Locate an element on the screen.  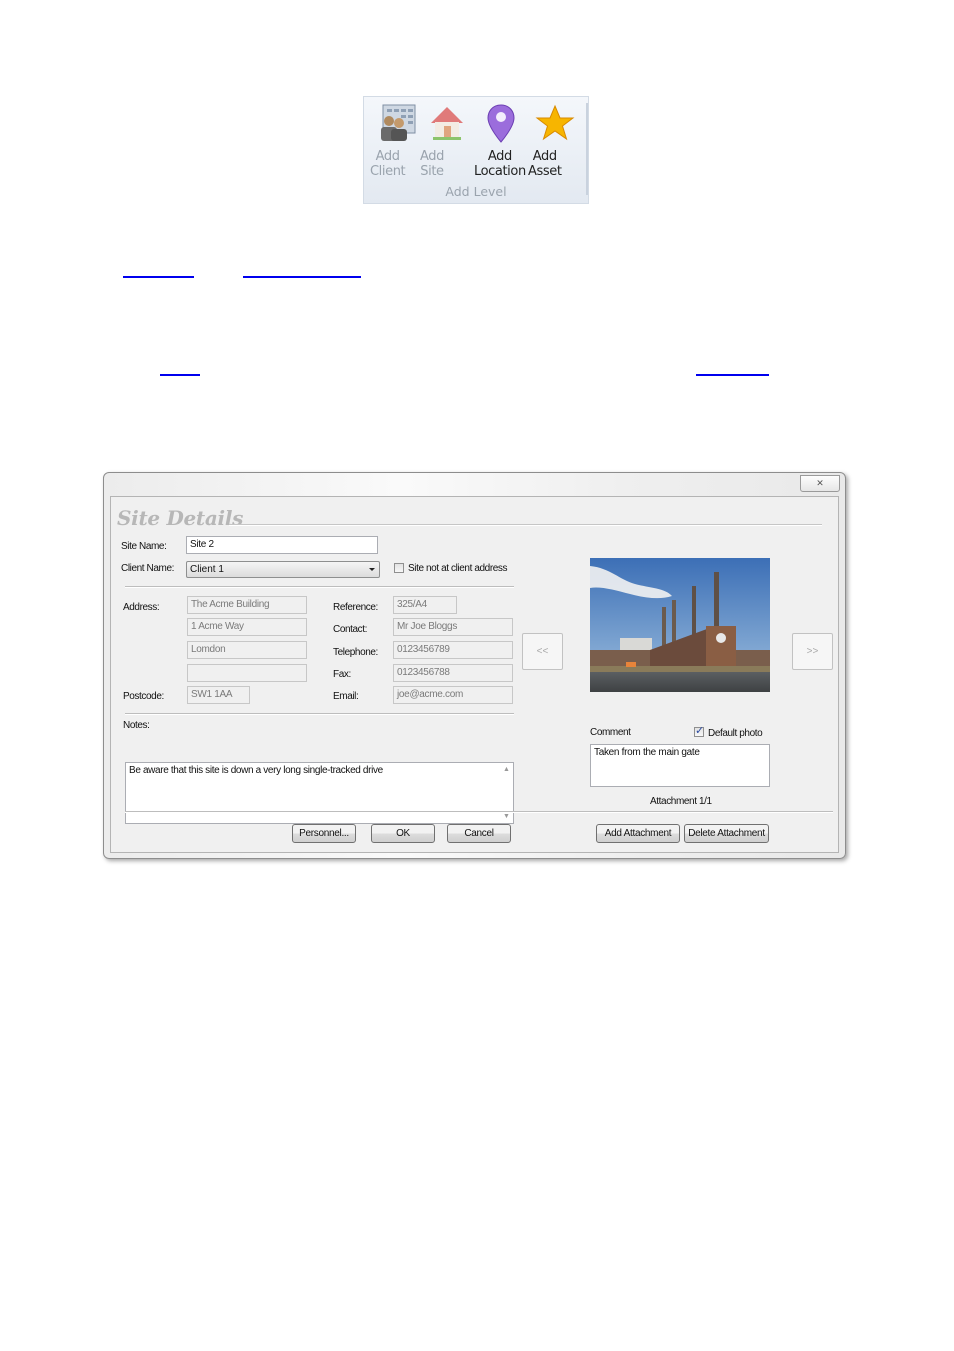
ribbon-group-label: Add Level is located at coordinates (476, 191).